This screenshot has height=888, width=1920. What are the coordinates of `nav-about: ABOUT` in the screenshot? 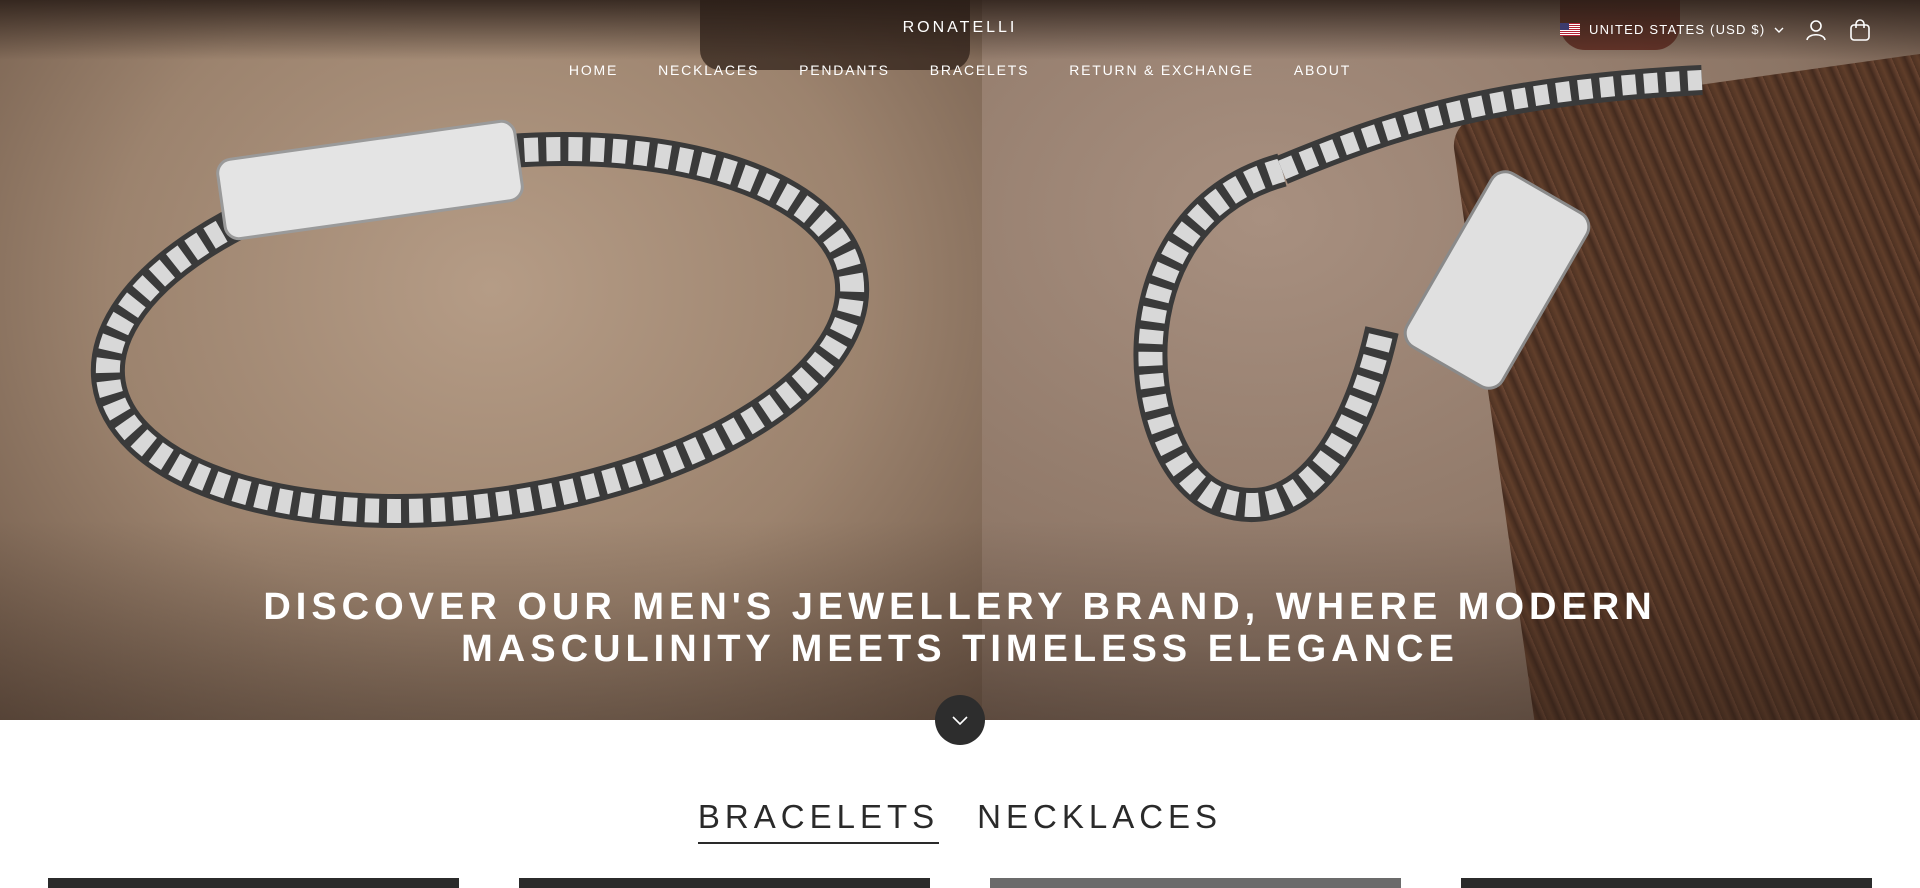 It's located at (1322, 70).